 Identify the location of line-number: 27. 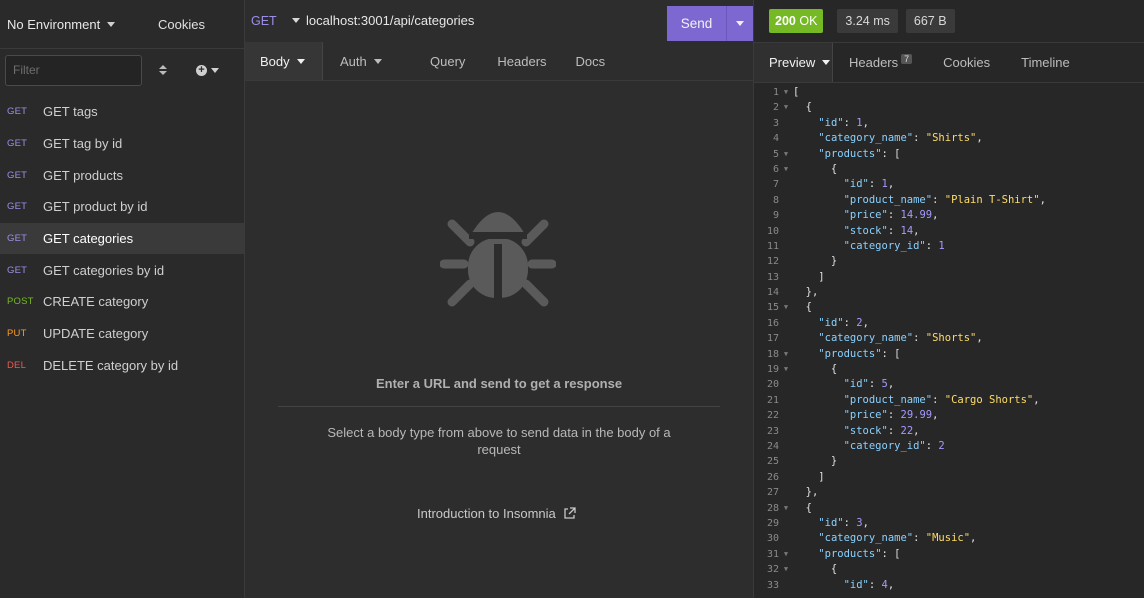
(772, 493).